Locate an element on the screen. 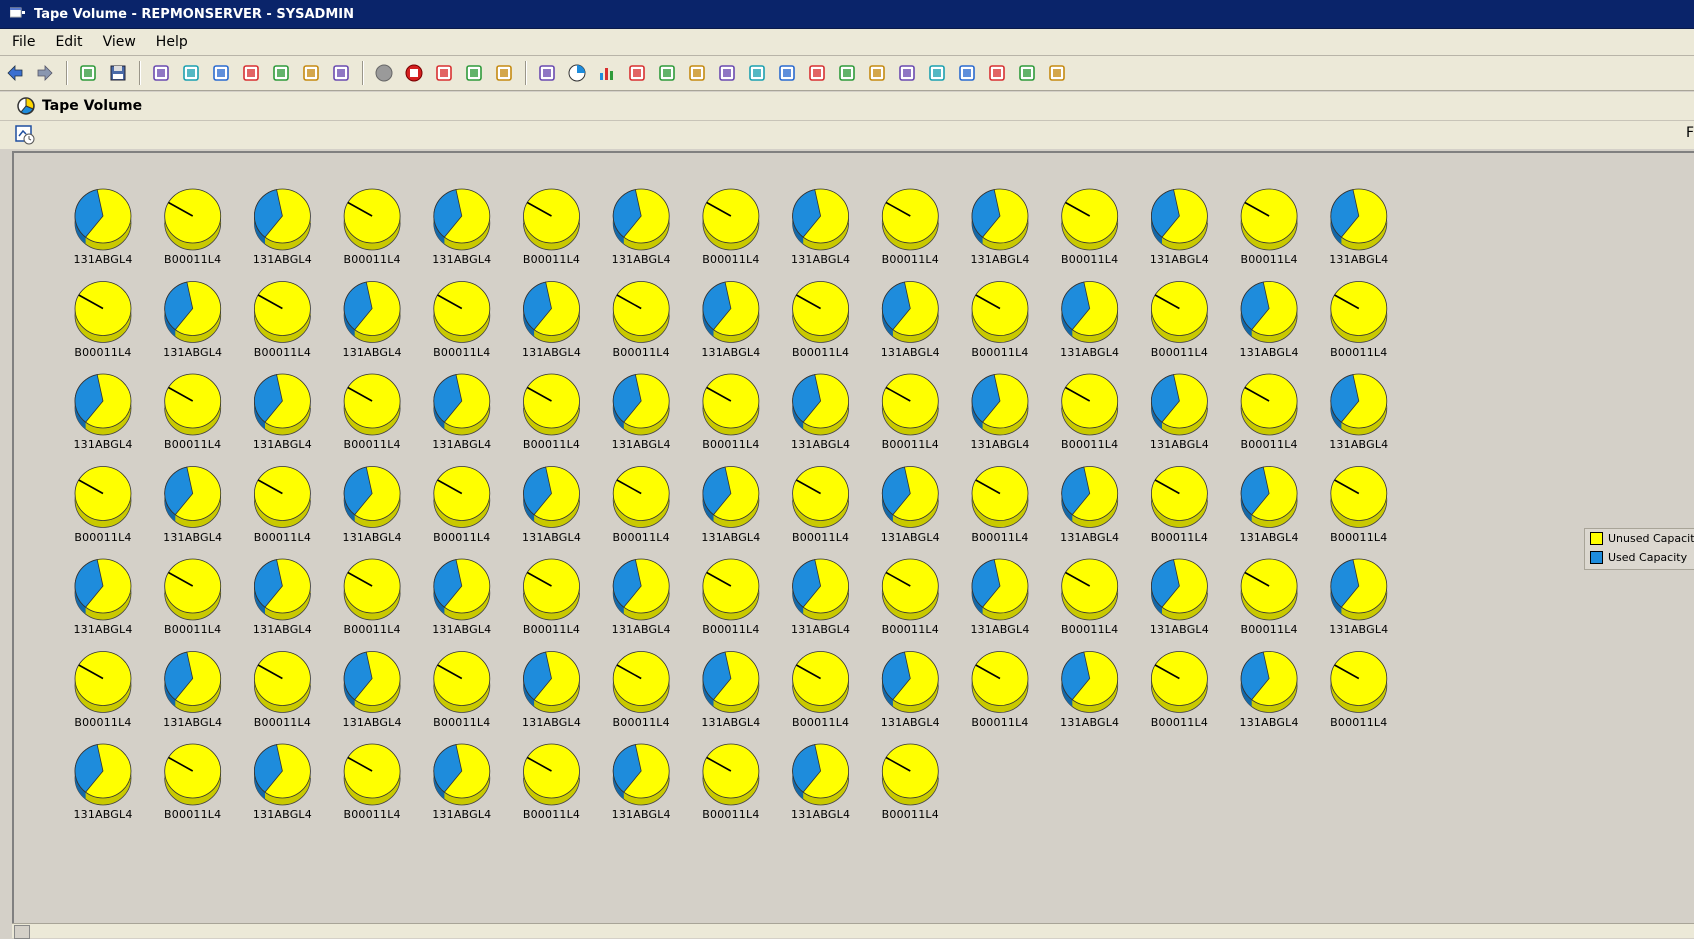 This screenshot has width=1694, height=939. record-gray-button is located at coordinates (384, 73).